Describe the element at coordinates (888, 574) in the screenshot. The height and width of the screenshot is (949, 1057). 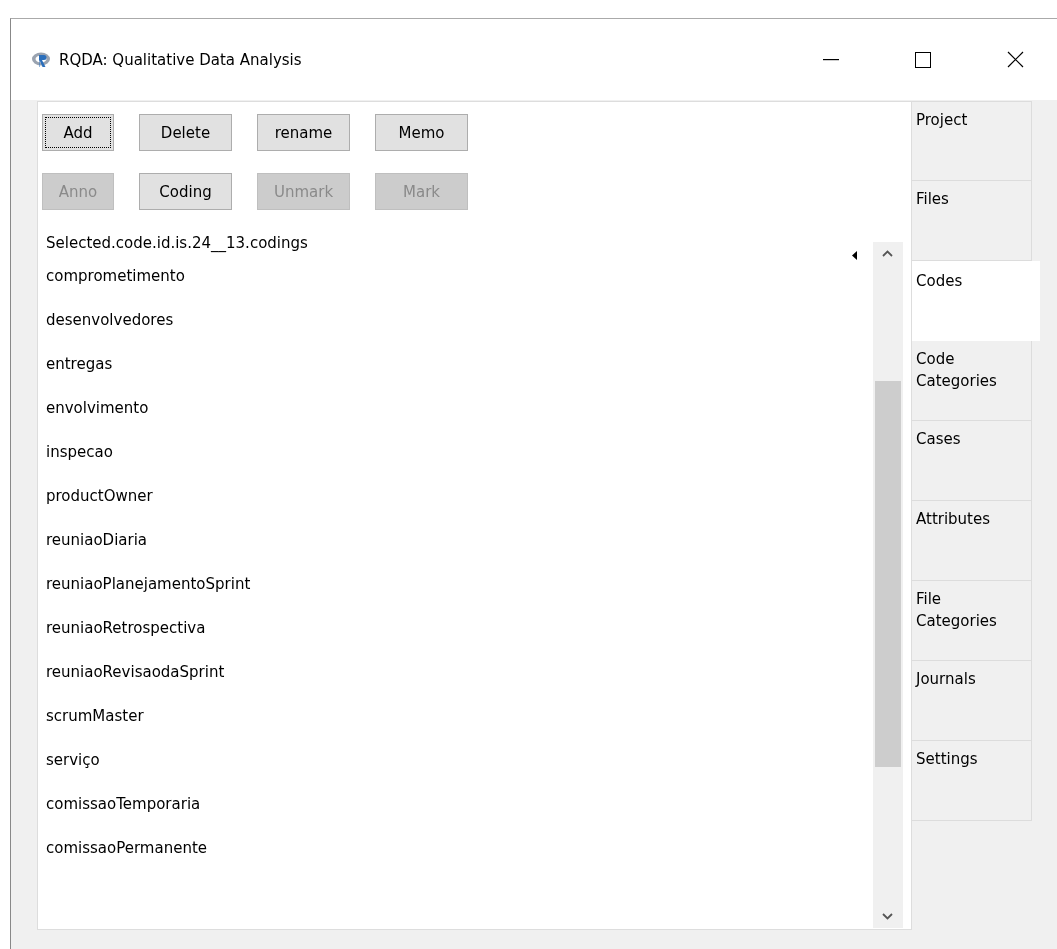
I see `scrollbar-thumb` at that location.